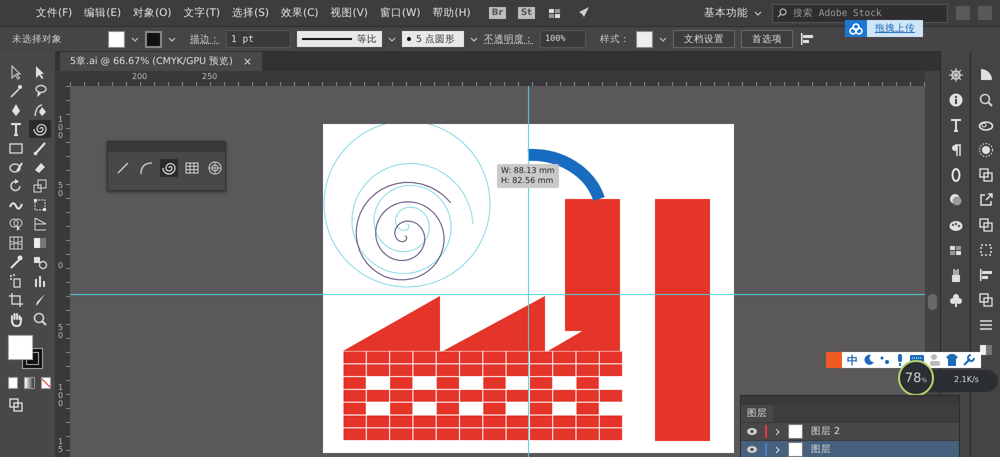 Image resolution: width=1000 pixels, height=457 pixels. What do you see at coordinates (210, 76) in the screenshot?
I see `ruler-label: 250` at bounding box center [210, 76].